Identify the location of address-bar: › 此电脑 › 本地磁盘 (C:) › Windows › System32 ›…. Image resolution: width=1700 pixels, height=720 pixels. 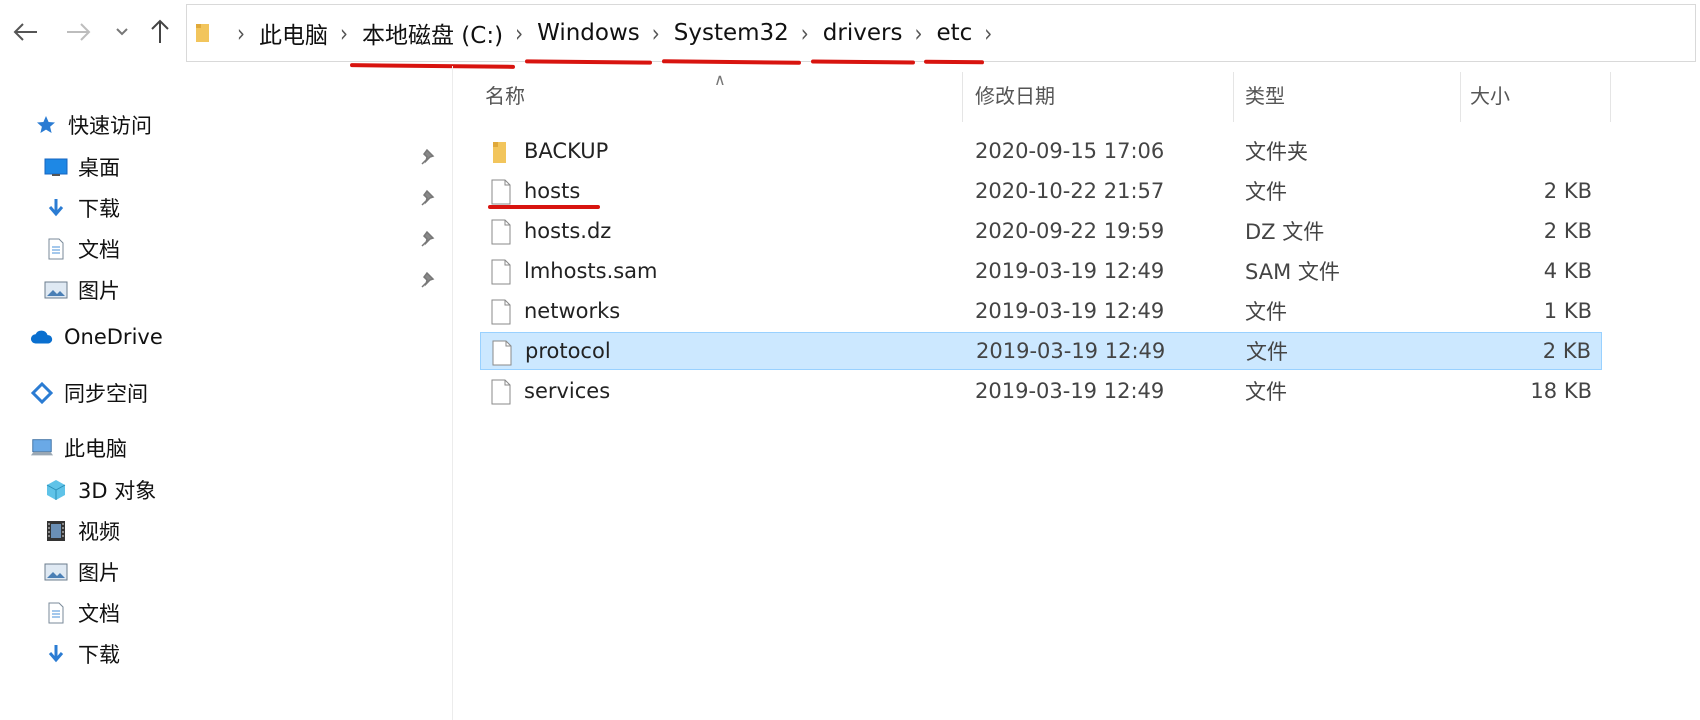
(941, 33).